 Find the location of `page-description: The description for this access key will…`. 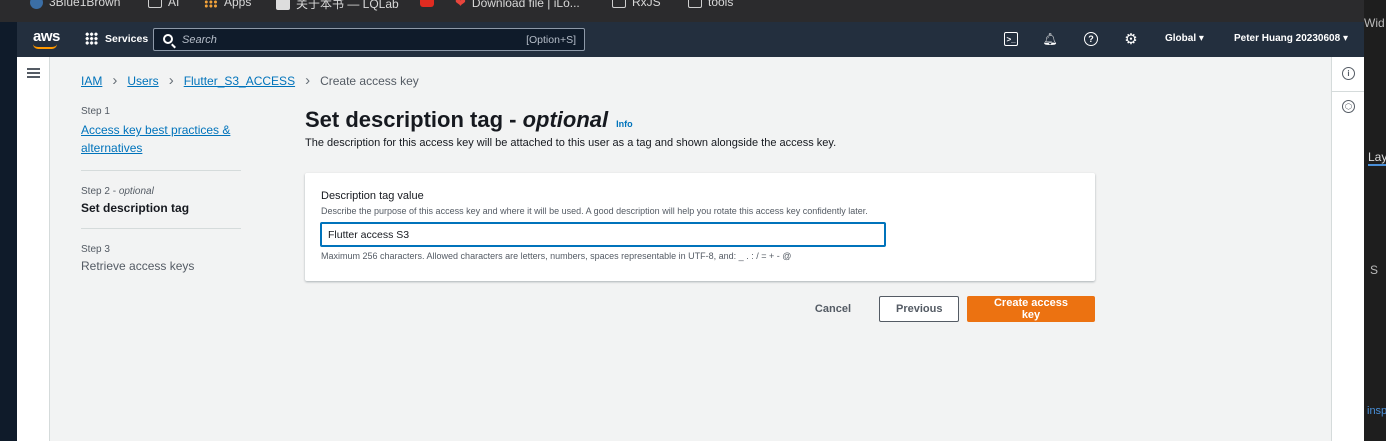

page-description: The description for this access key will… is located at coordinates (571, 143).